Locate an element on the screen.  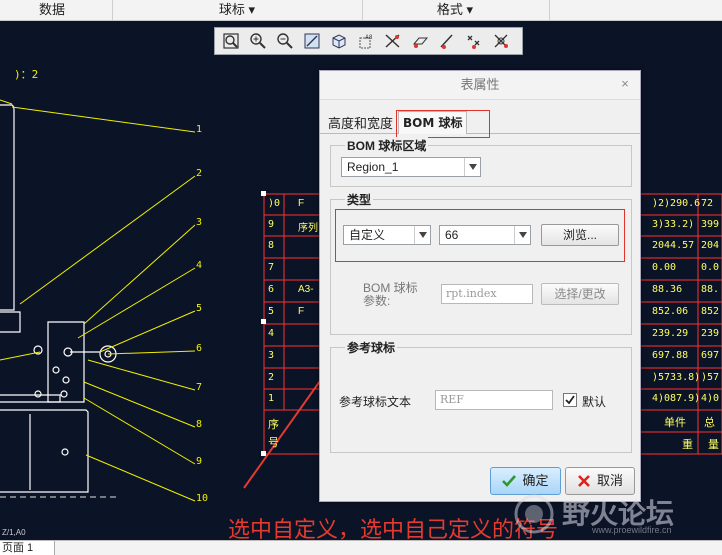
ref-text-label: 参考球标文本 is located at coordinates (375, 402).